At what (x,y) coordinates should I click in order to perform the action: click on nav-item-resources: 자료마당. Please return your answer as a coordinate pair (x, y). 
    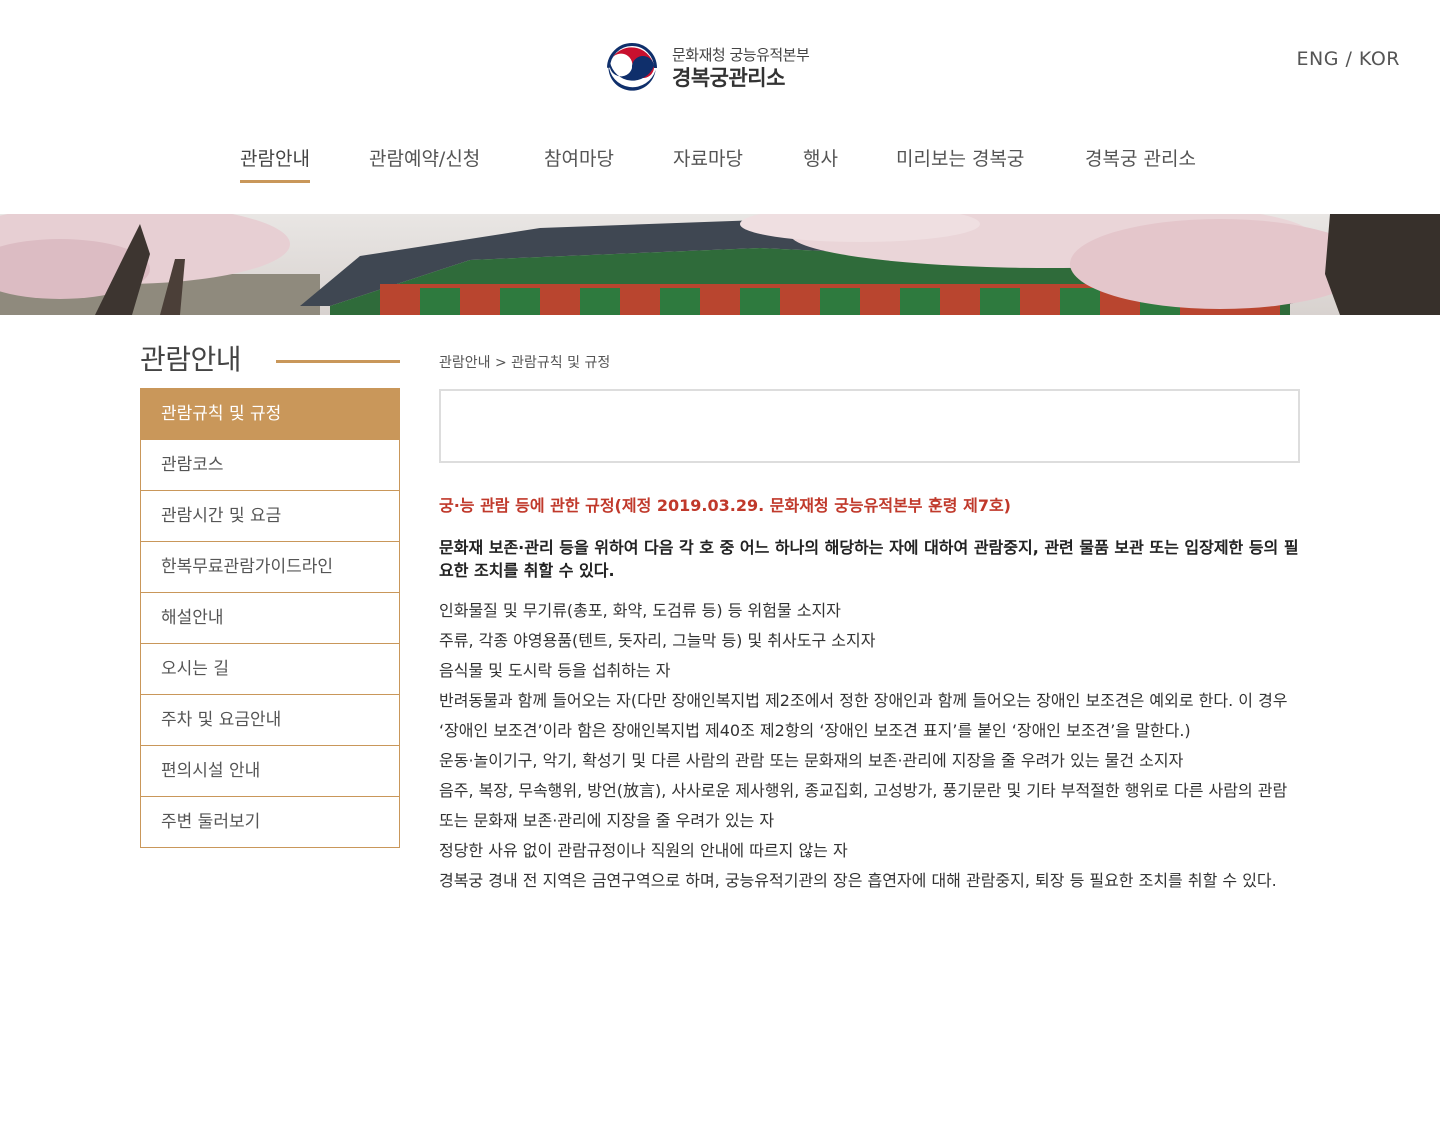
    Looking at the image, I should click on (708, 160).